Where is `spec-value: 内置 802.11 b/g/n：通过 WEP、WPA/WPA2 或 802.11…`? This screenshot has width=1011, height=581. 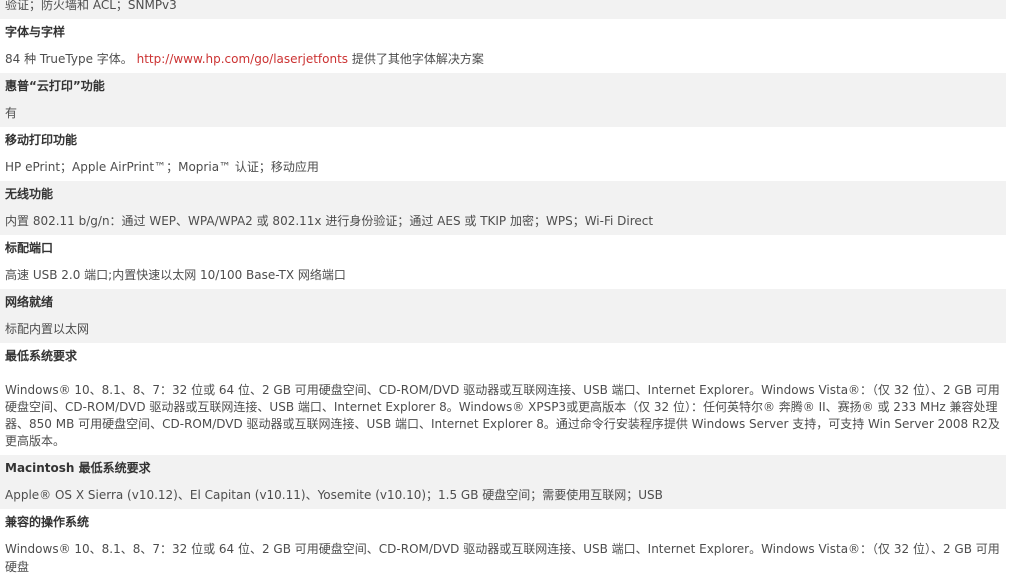
spec-value: 内置 802.11 b/g/n：通过 WEP、WPA/WPA2 或 802.11… is located at coordinates (503, 221).